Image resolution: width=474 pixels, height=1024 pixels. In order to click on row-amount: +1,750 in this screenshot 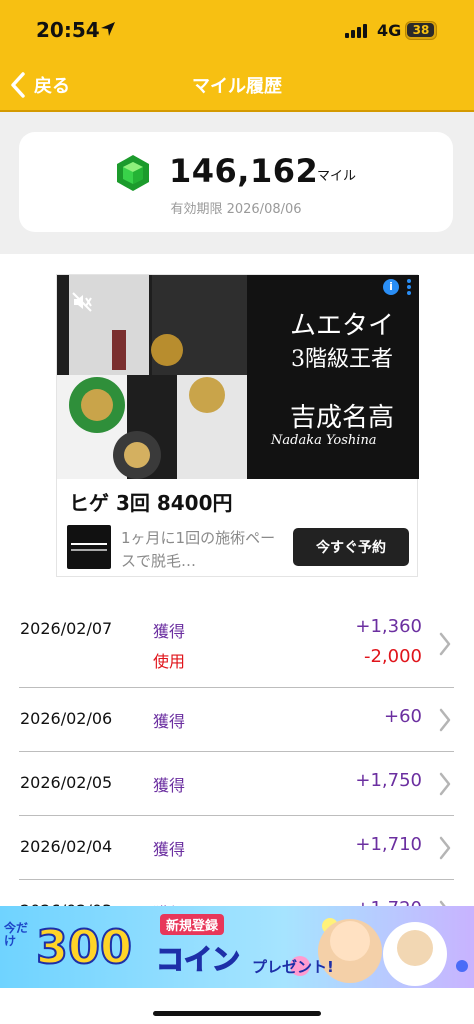, I will do `click(388, 780)`.